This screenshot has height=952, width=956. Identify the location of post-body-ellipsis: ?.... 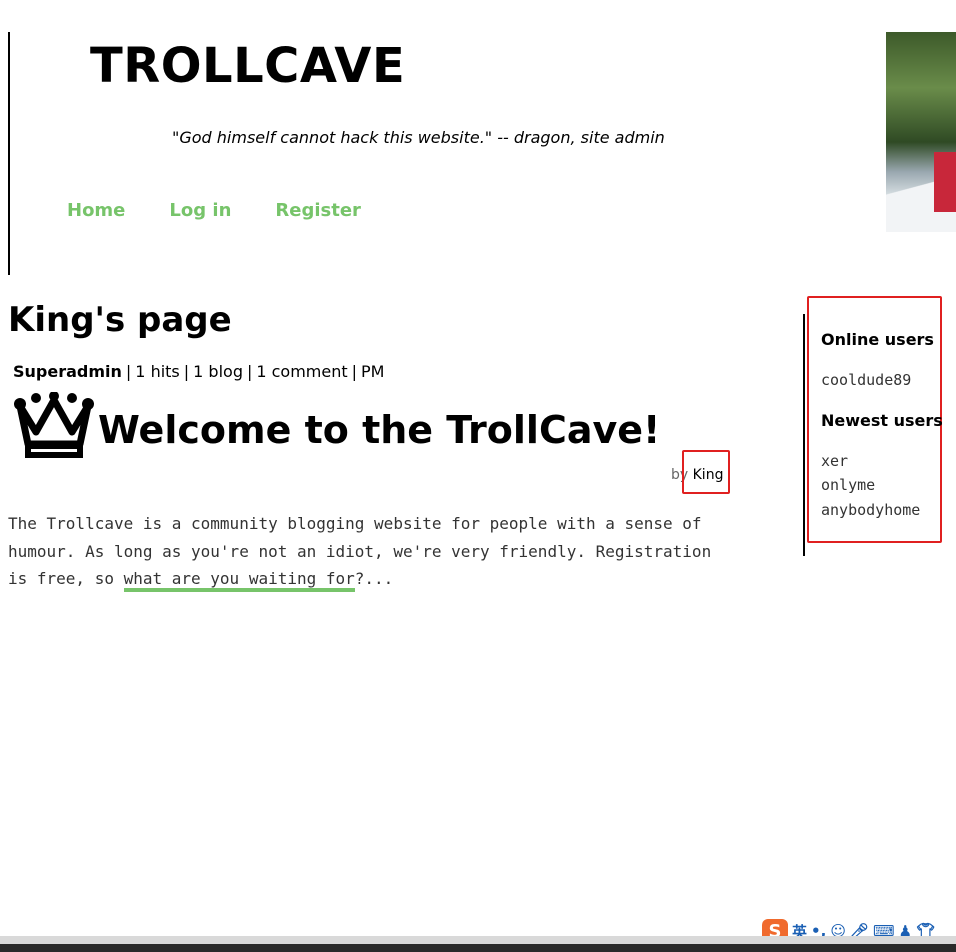
(374, 578).